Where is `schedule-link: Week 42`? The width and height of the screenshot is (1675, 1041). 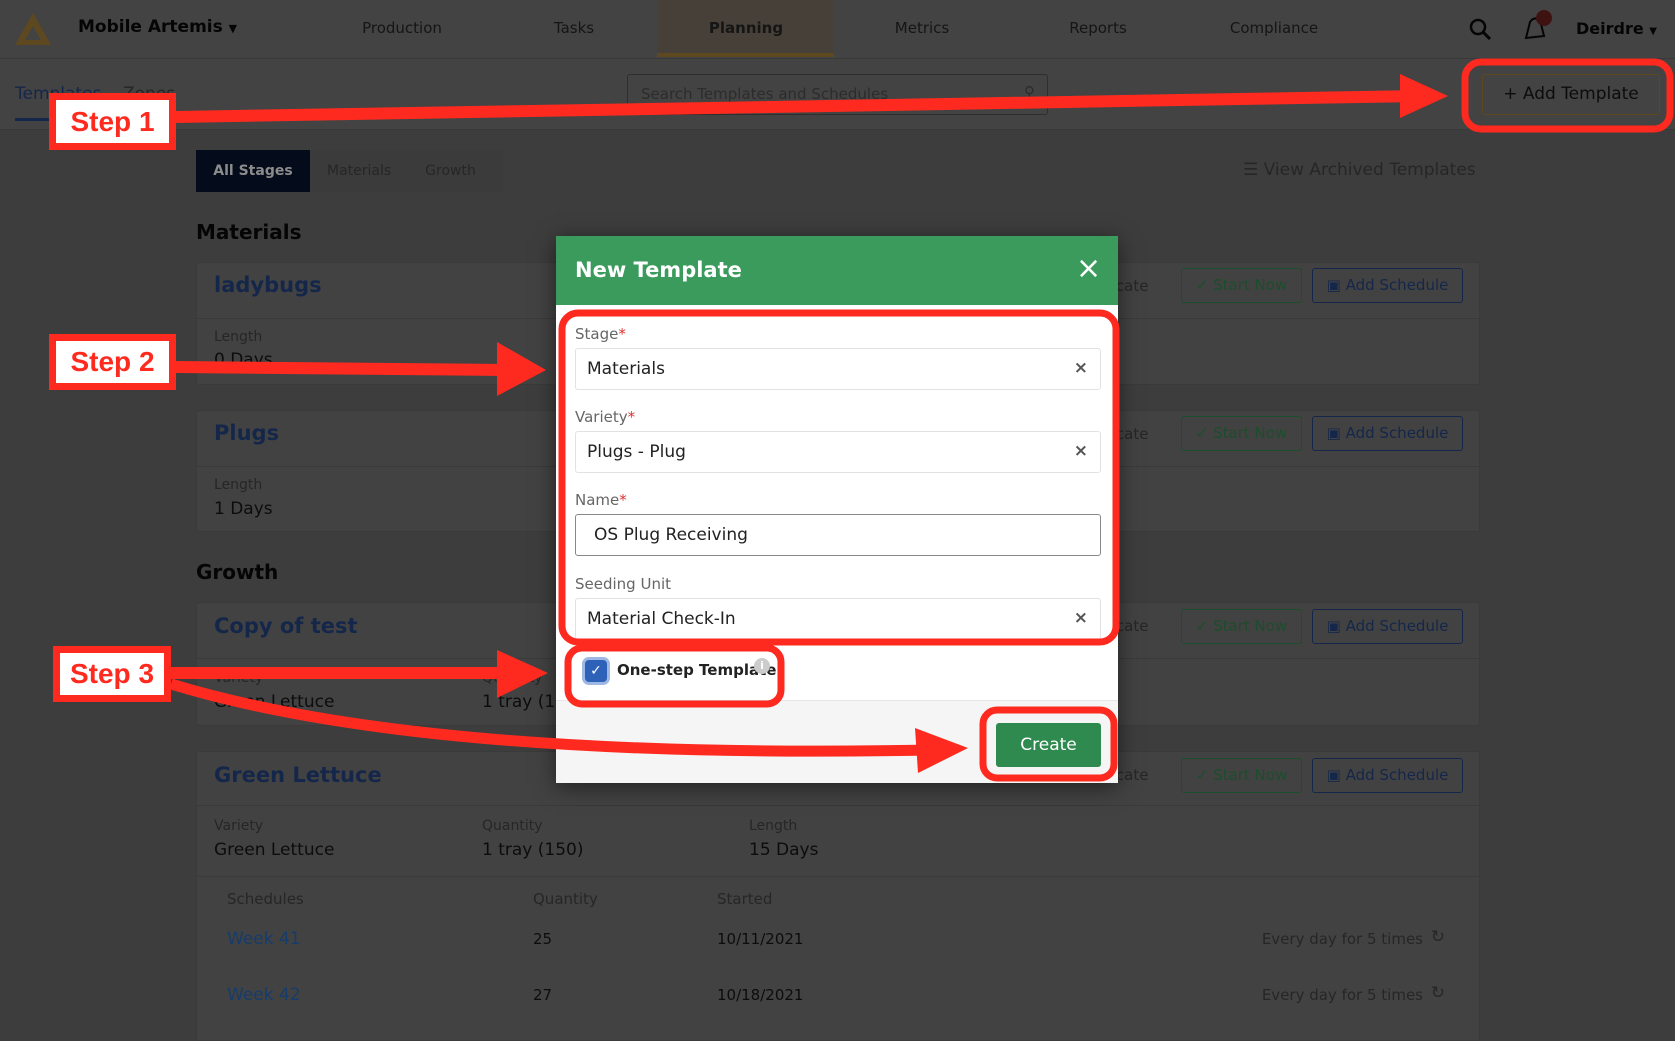 schedule-link: Week 42 is located at coordinates (264, 995).